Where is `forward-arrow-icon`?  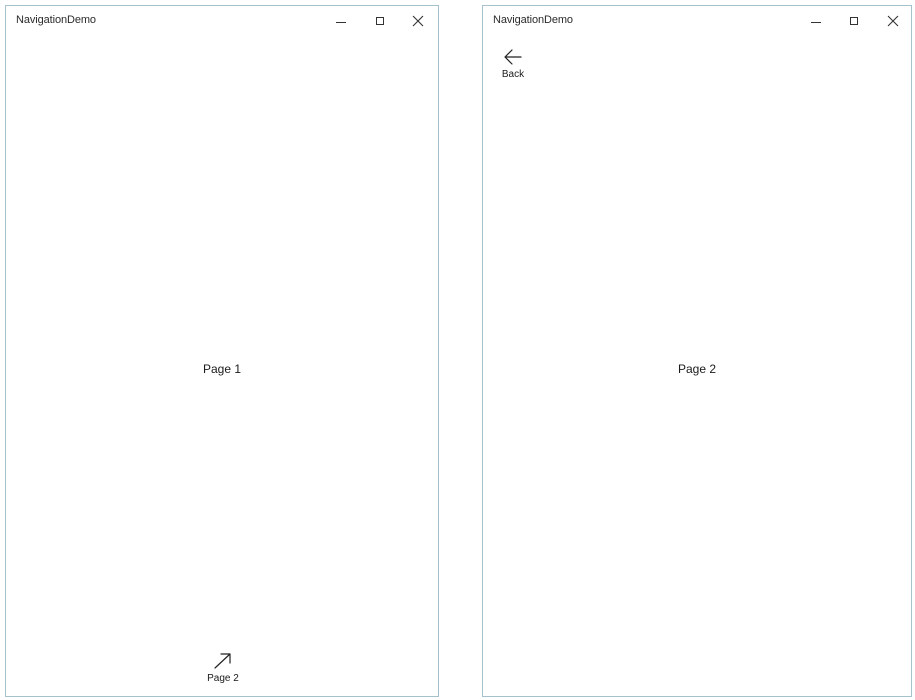
forward-arrow-icon is located at coordinates (222, 661).